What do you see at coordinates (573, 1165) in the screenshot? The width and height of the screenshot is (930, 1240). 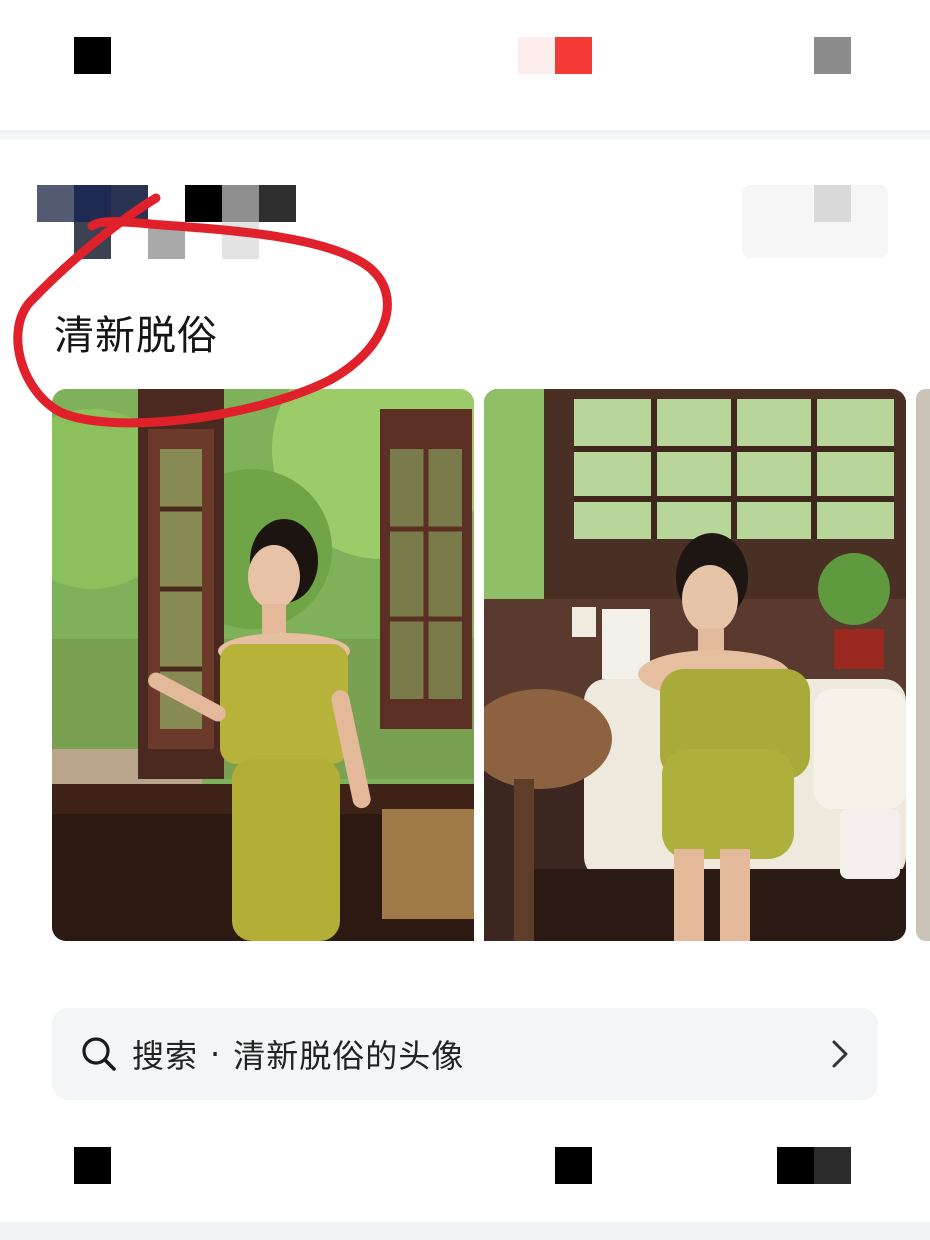 I see `action-icon-comment` at bounding box center [573, 1165].